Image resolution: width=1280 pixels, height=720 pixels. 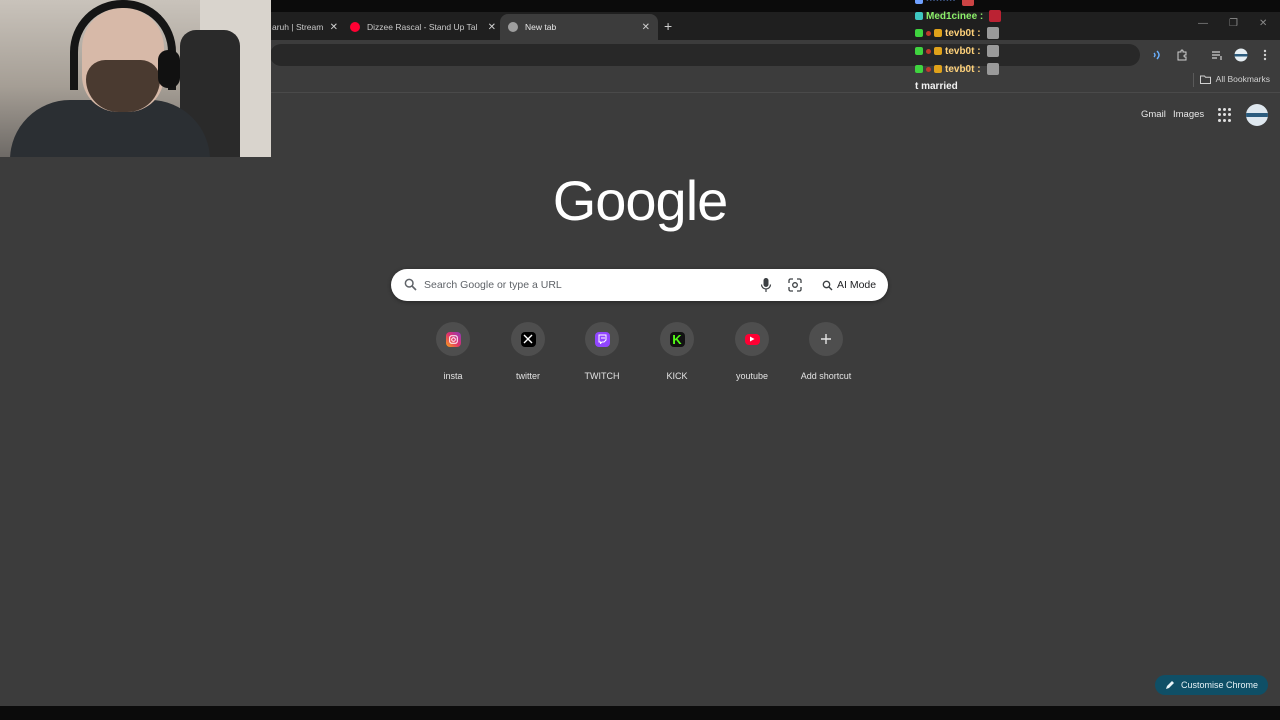 What do you see at coordinates (944, 4) in the screenshot?
I see `chat-line-cutoff: ·········` at bounding box center [944, 4].